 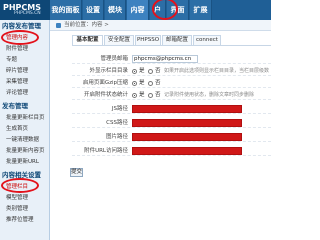 I want to click on tab-connect: connect, so click(x=207, y=40).